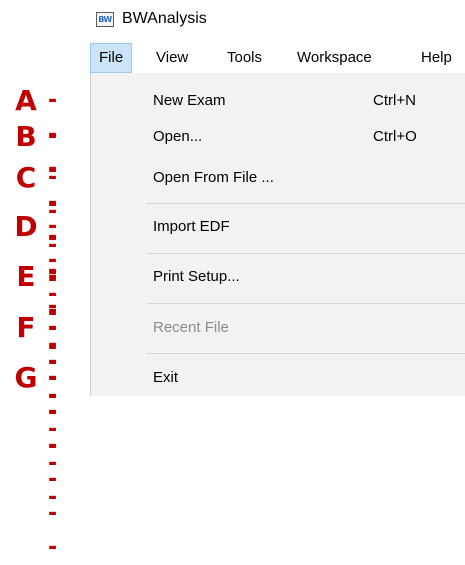 This screenshot has width=465, height=565. I want to click on menu-item-exit: Exit, so click(278, 378).